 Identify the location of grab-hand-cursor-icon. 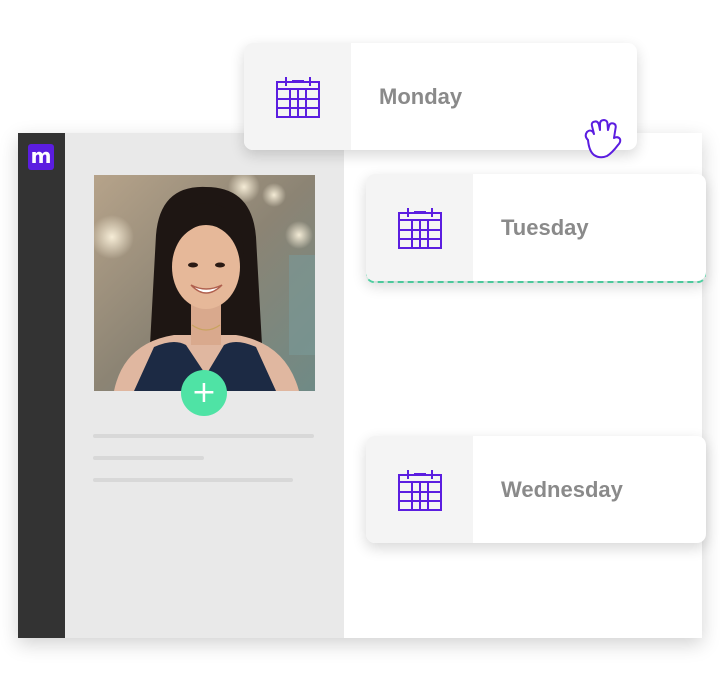
(602, 140).